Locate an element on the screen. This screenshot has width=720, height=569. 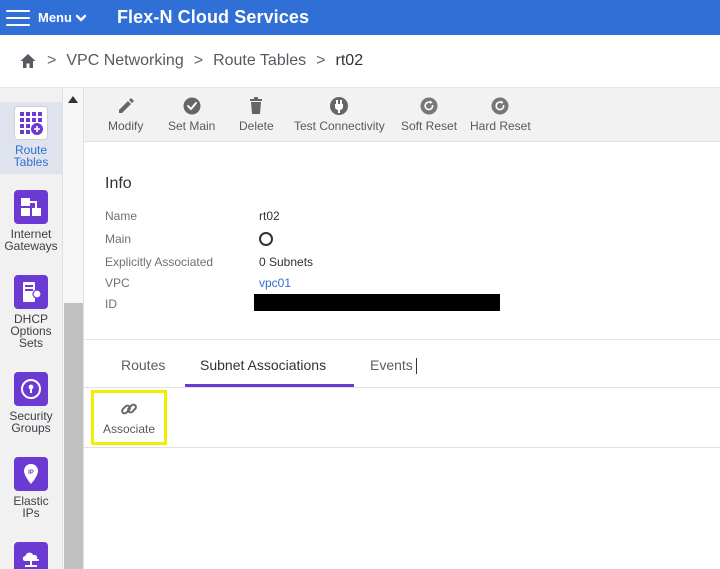
menu-button: Menu is located at coordinates (43, 17).